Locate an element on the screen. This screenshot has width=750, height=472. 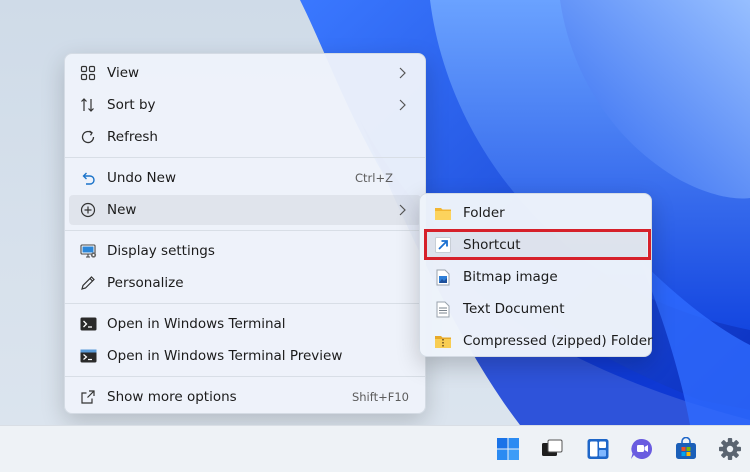
plus-circle-icon is located at coordinates (88, 210).